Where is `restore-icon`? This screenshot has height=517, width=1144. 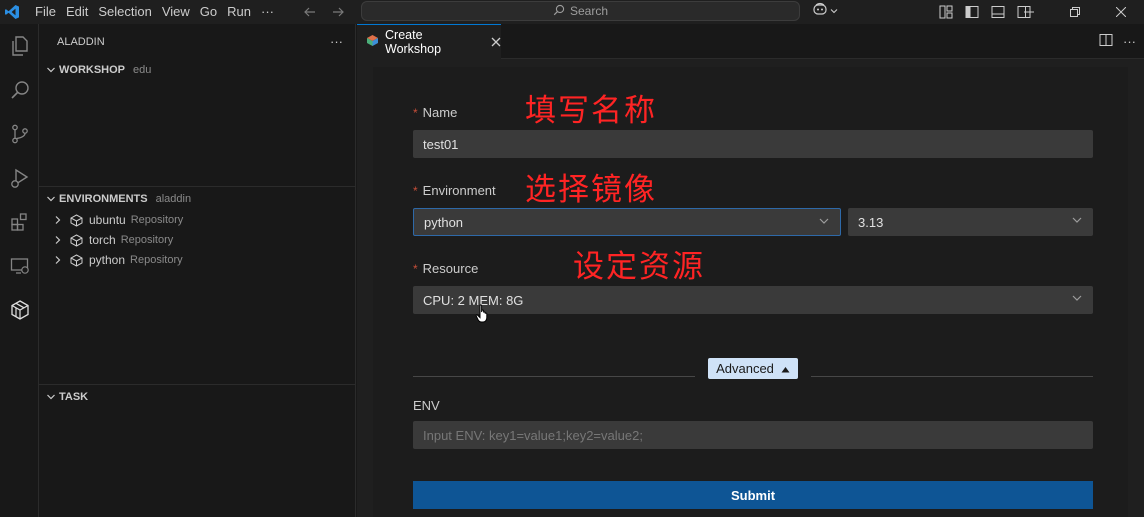
restore-icon is located at coordinates (1075, 12).